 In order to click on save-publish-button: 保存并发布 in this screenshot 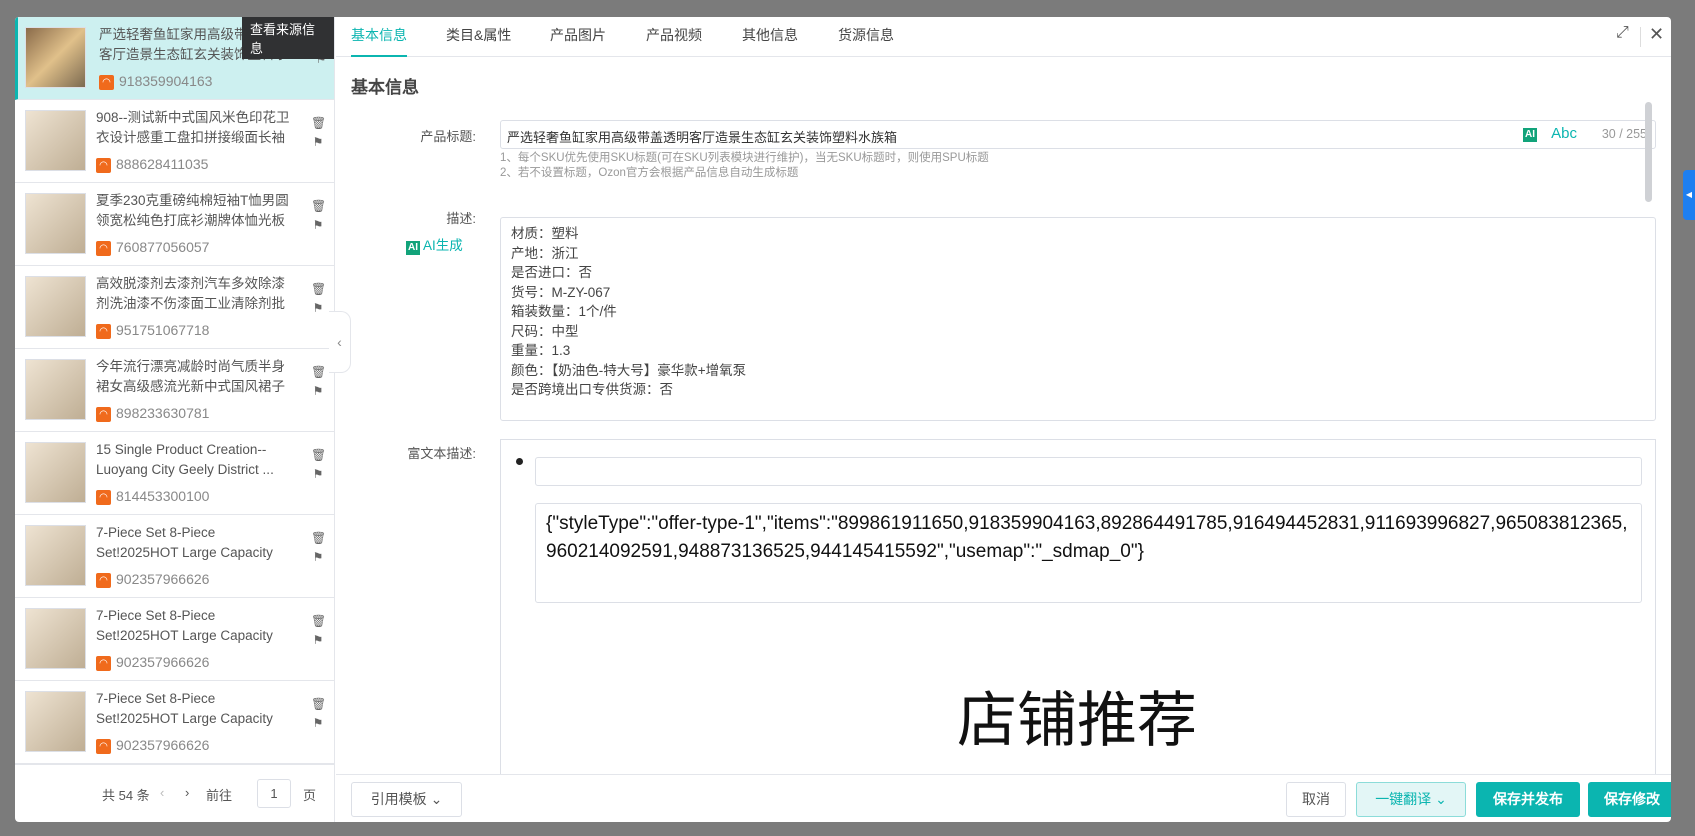, I will do `click(1528, 799)`.